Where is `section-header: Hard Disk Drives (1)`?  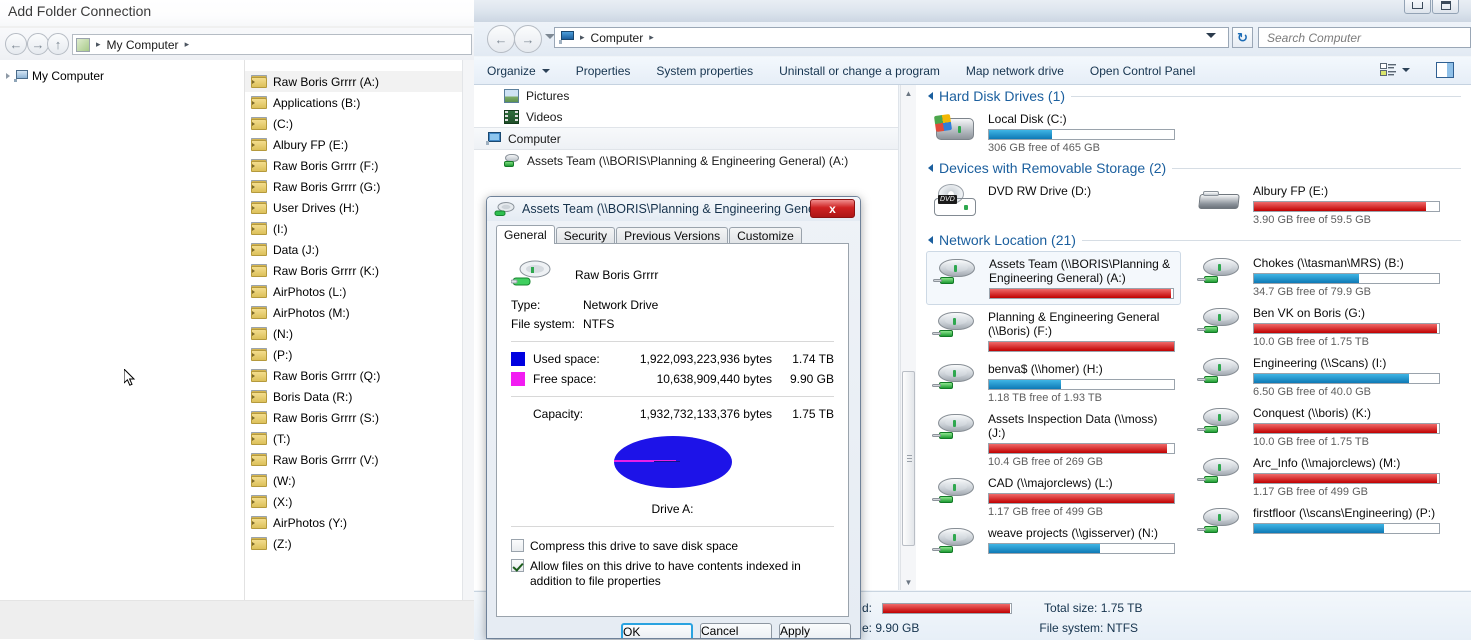
section-header: Hard Disk Drives (1) is located at coordinates (1193, 96).